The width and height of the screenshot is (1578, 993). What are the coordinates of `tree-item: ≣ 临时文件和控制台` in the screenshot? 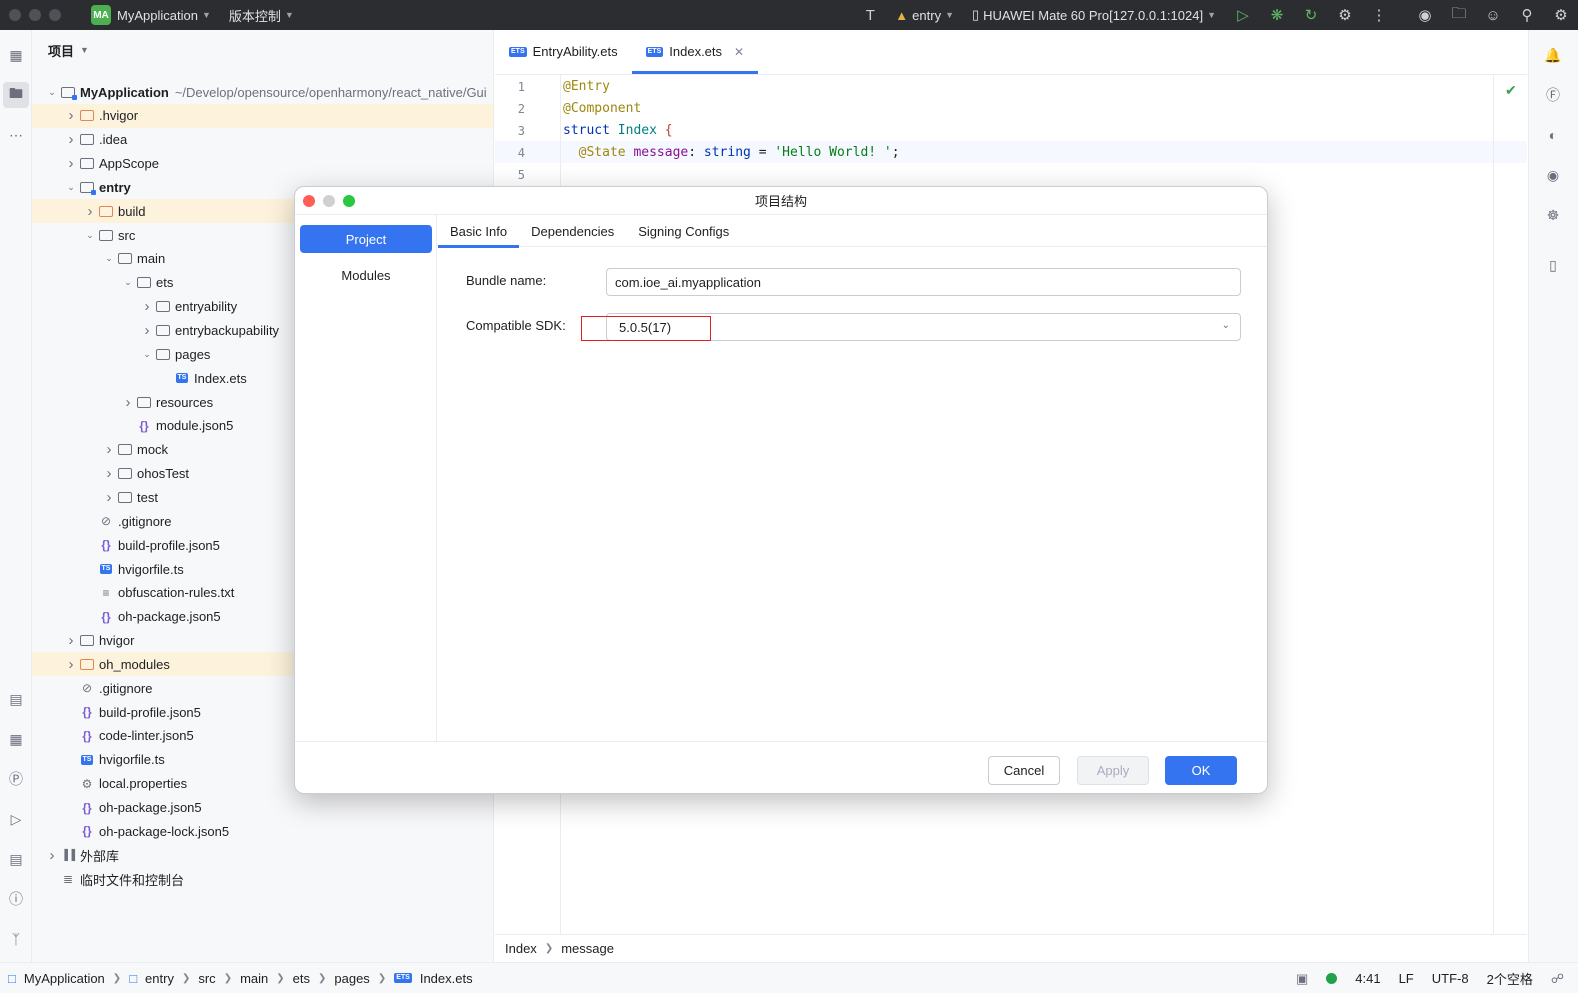 It's located at (262, 879).